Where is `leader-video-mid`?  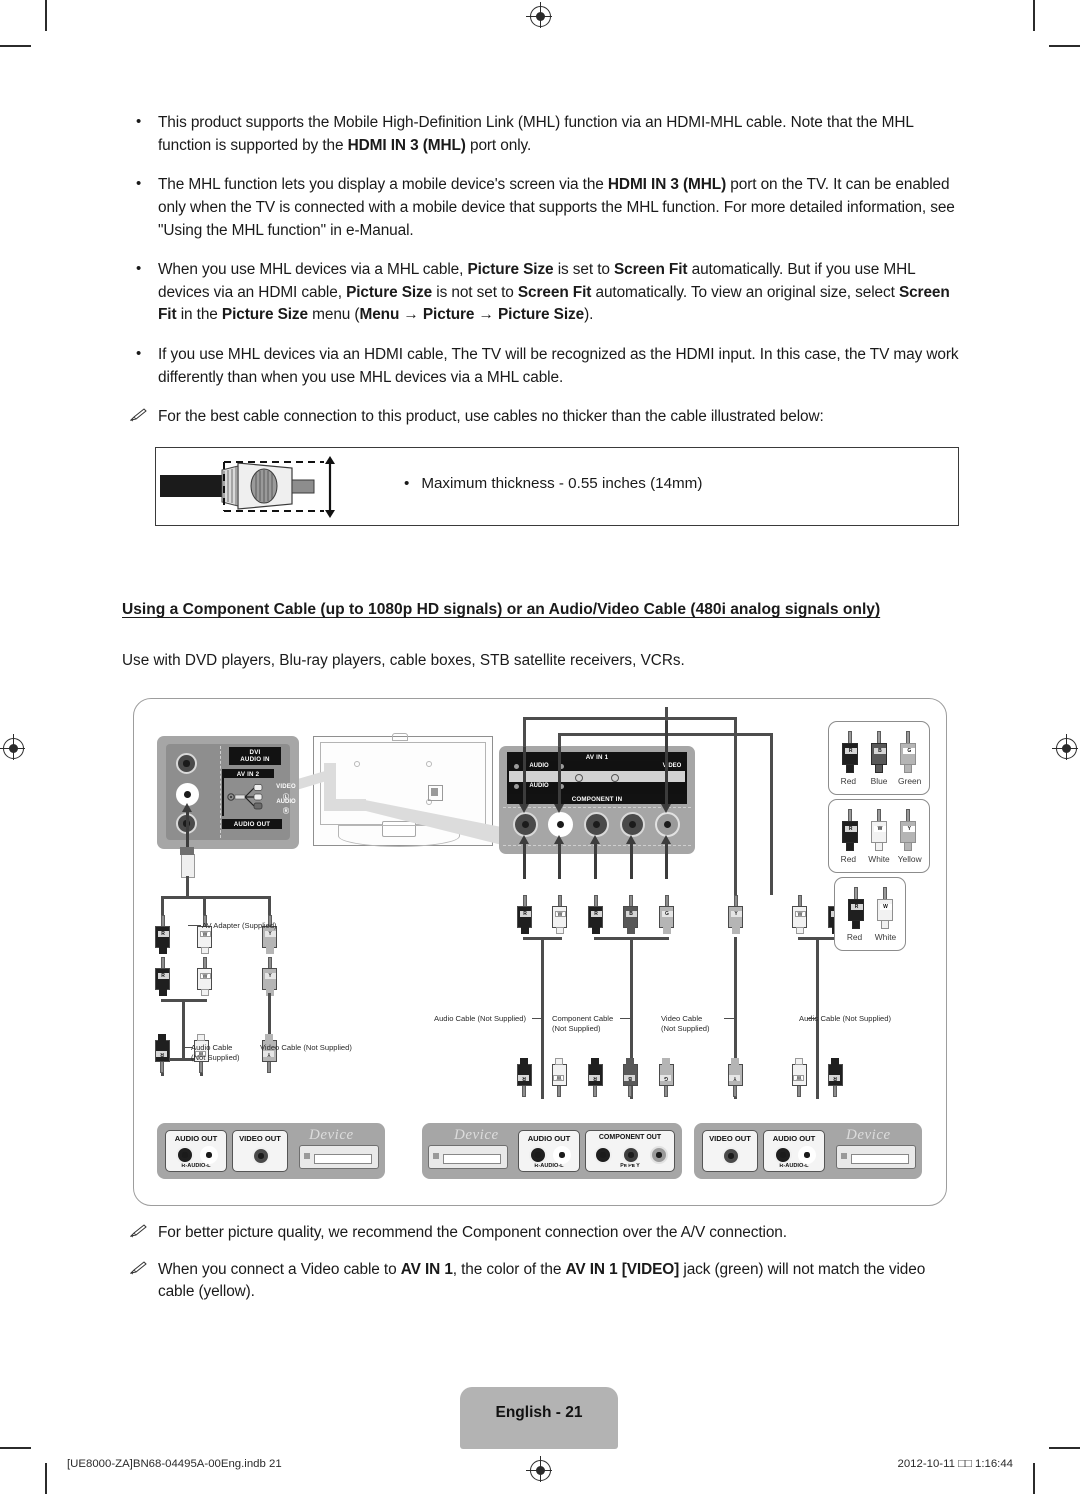
leader-video-mid is located at coordinates (730, 1019).